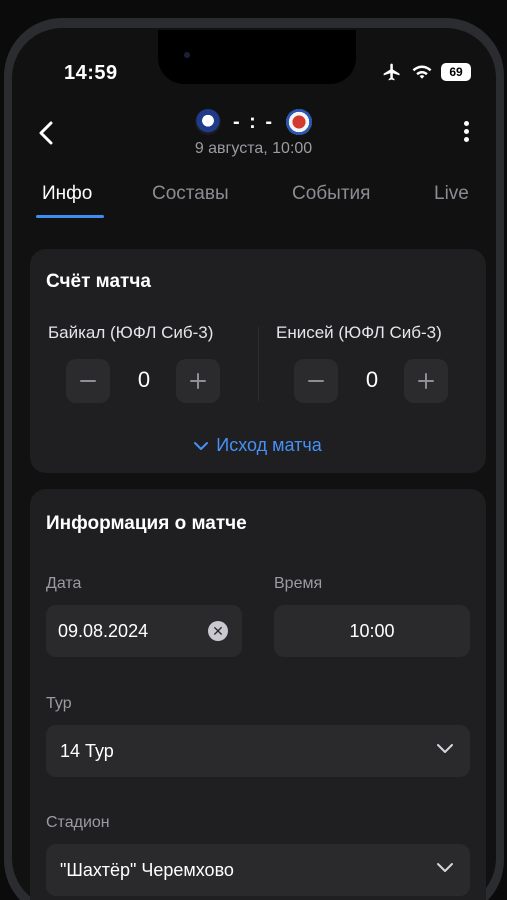  What do you see at coordinates (451, 194) in the screenshot?
I see `tab-live: Live` at bounding box center [451, 194].